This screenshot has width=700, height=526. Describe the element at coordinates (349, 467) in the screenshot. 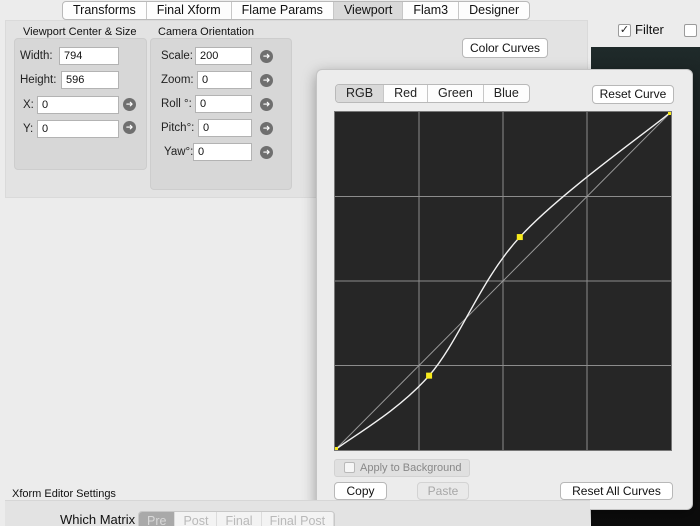

I see `apply-background-checkbox` at that location.